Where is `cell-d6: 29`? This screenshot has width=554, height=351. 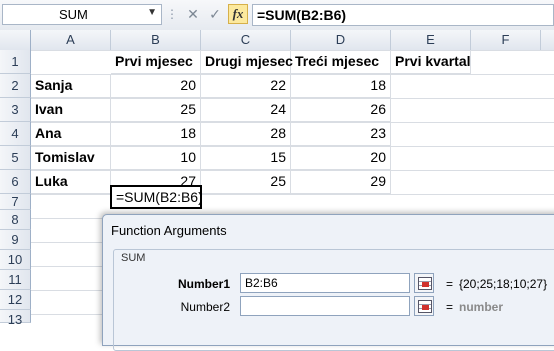 cell-d6: 29 is located at coordinates (341, 182).